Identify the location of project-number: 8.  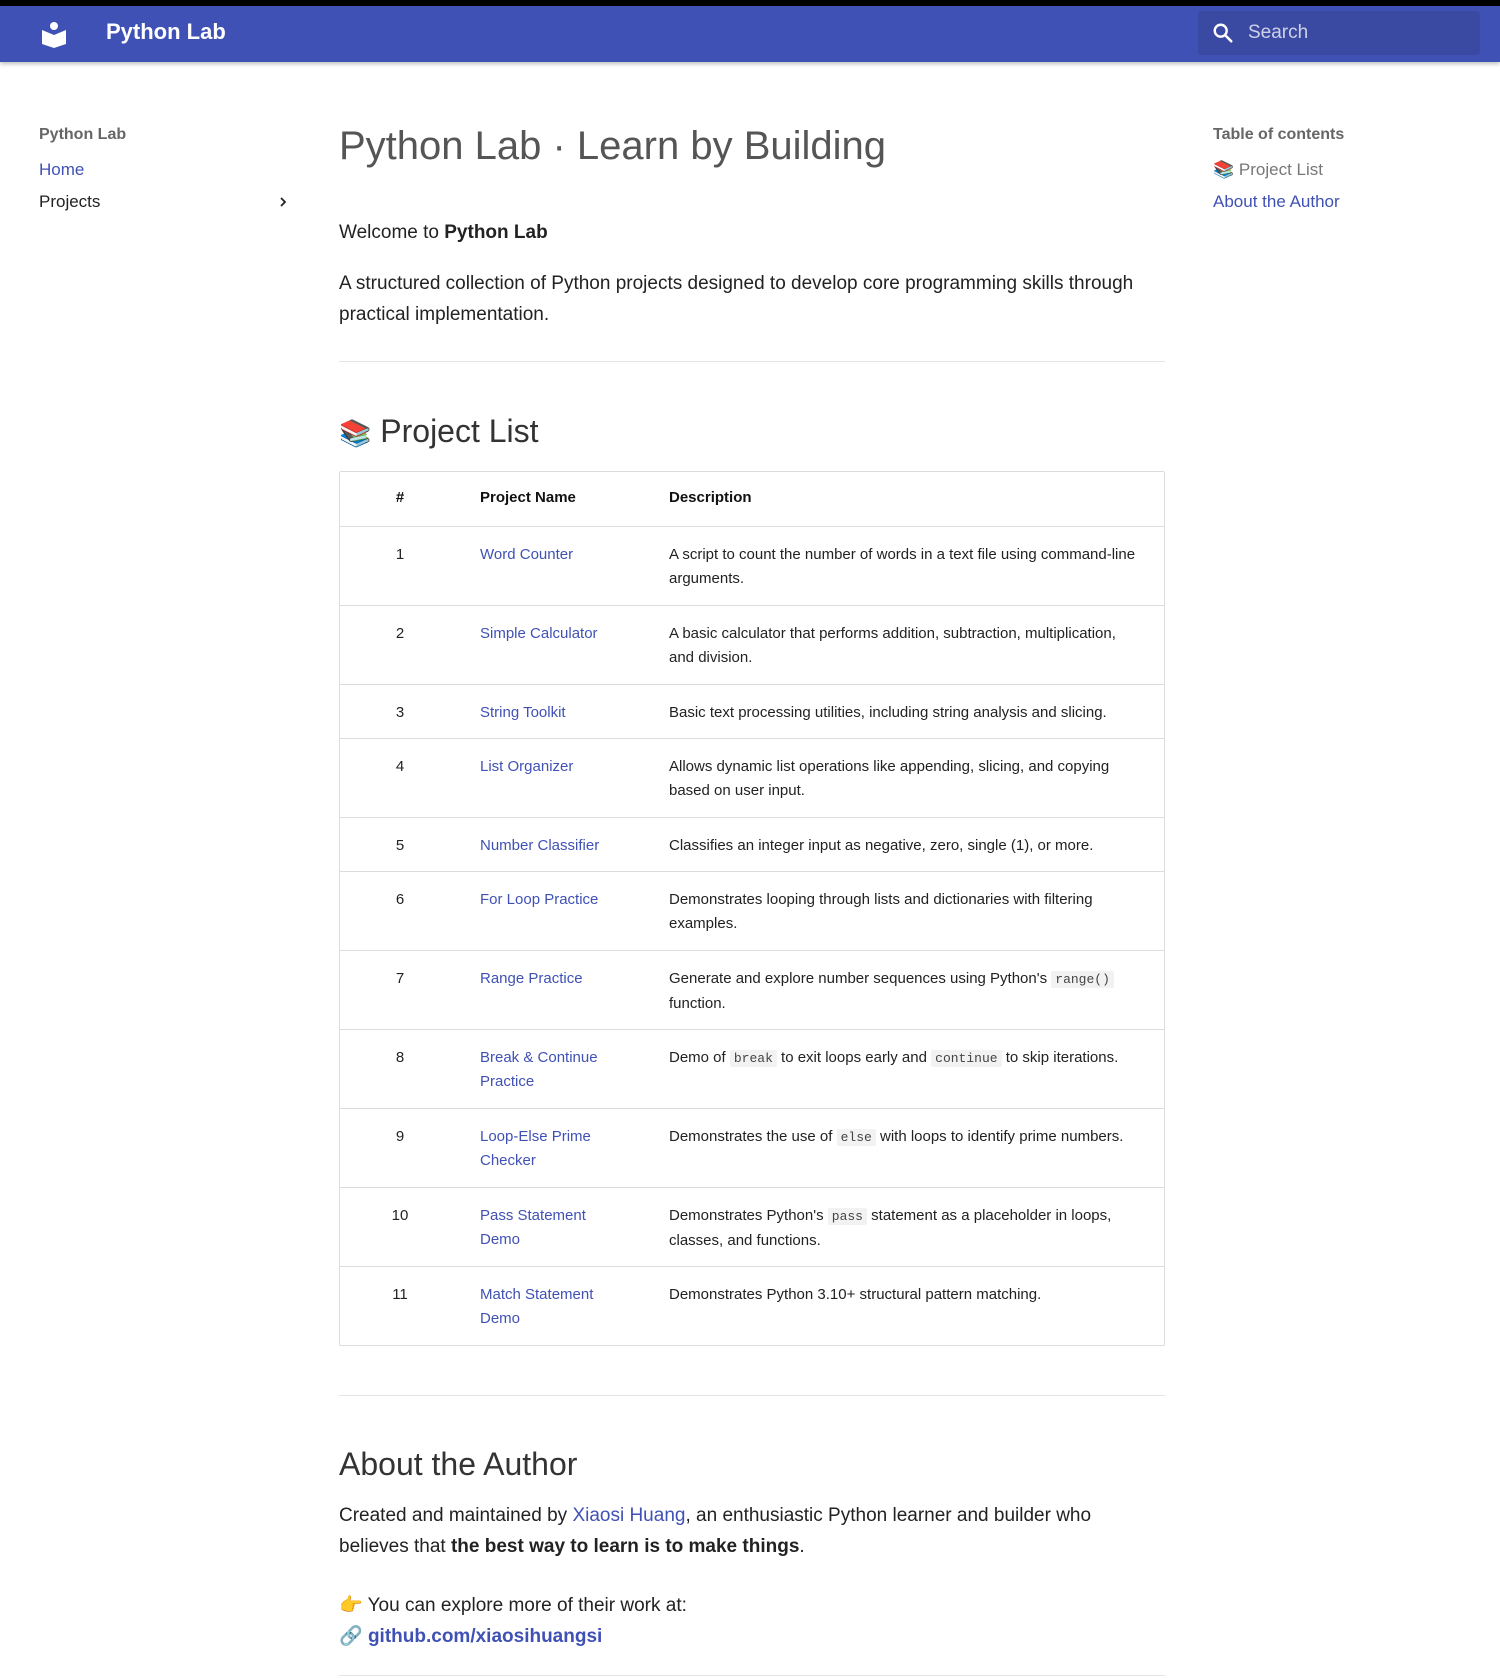
(400, 1057).